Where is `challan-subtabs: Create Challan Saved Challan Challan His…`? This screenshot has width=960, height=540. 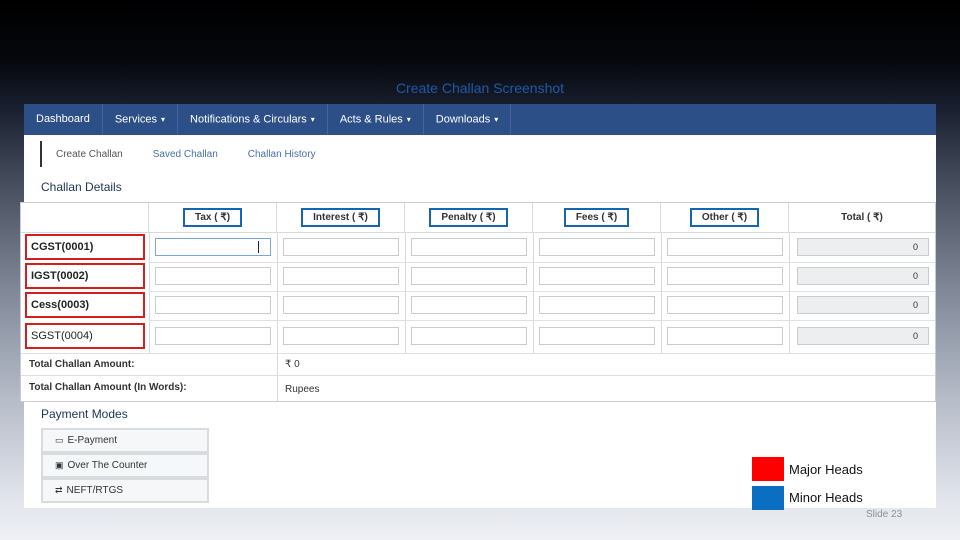 challan-subtabs: Create Challan Saved Challan Challan His… is located at coordinates (186, 154).